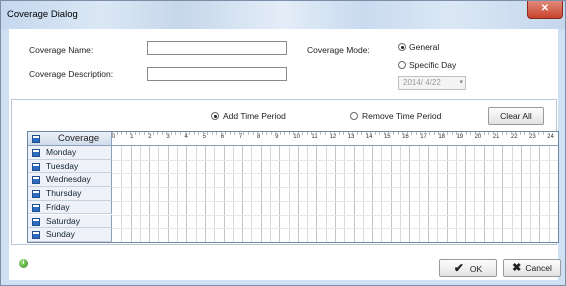 This screenshot has height=286, width=566. What do you see at coordinates (532, 268) in the screenshot?
I see `cancel-button: ✖ Cancel` at bounding box center [532, 268].